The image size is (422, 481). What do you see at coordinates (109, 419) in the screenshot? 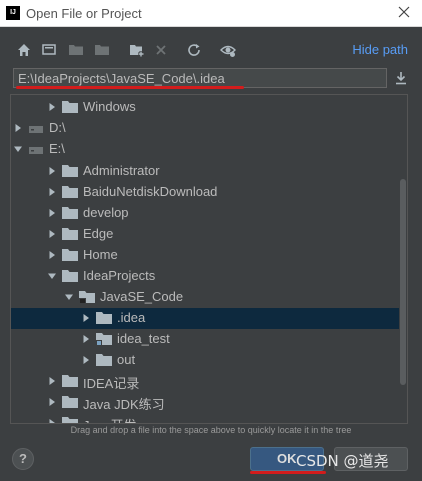
I see `tree-row-label: Java开发` at bounding box center [109, 419].